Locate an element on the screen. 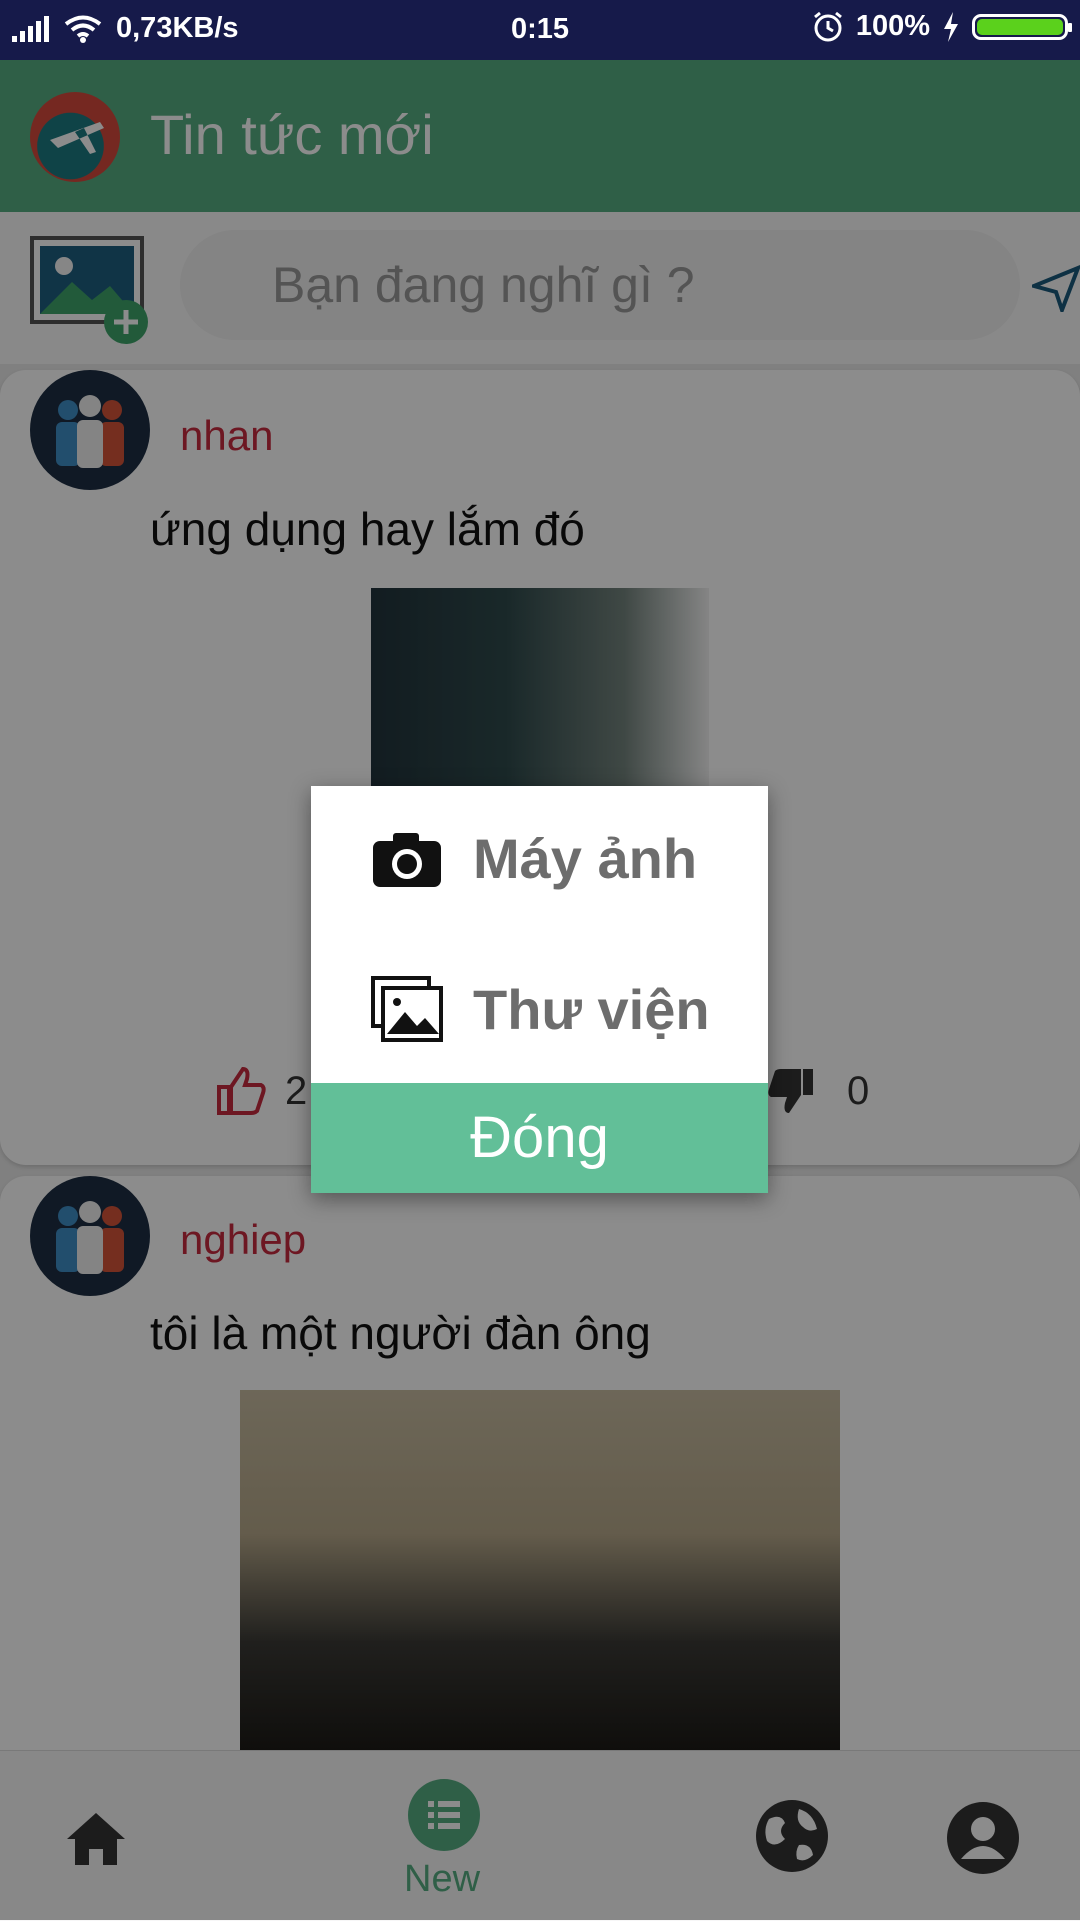 The width and height of the screenshot is (1080, 1921). image-source-dialog: Máy ảnh Thư viện Đóng is located at coordinates (539, 989).